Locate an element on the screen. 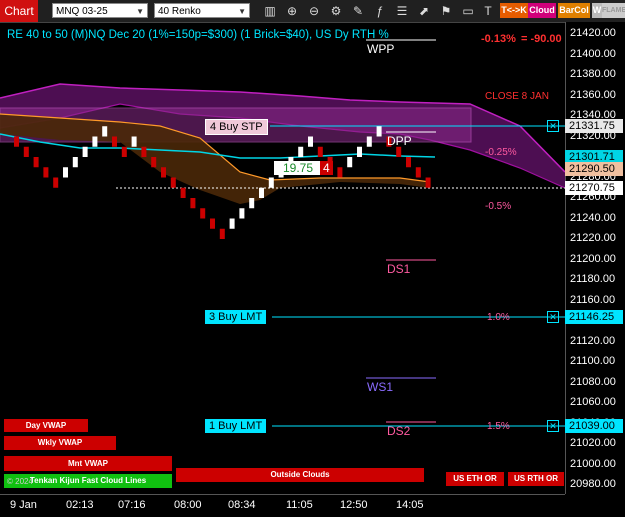  price-axis-label: 21160.00 is located at coordinates (593, 299).